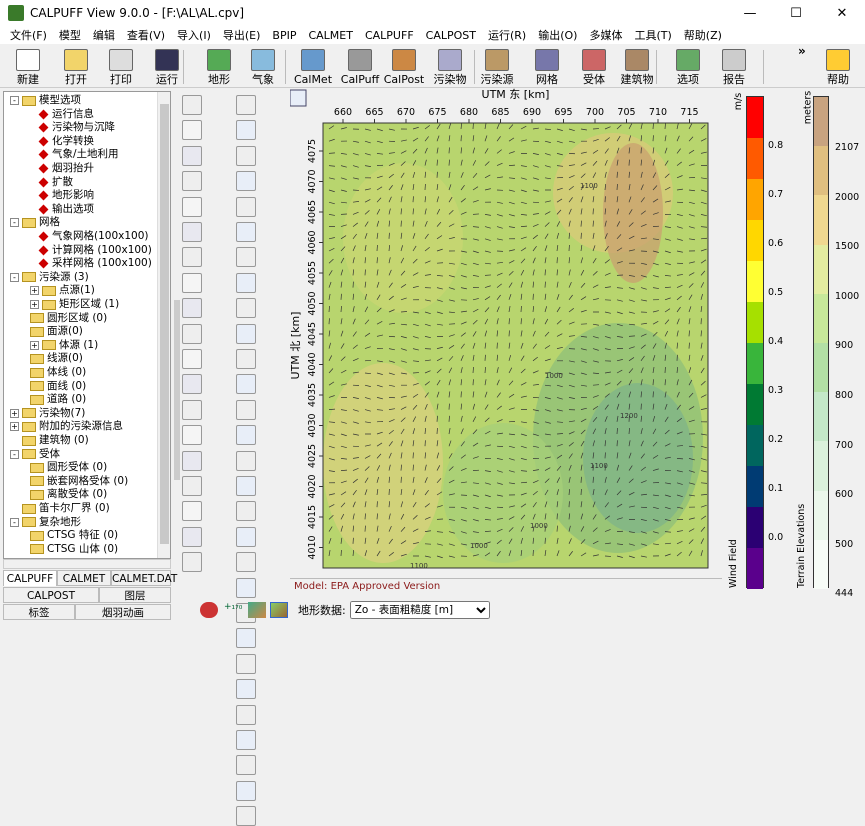 The height and width of the screenshot is (826, 865). Describe the element at coordinates (246, 105) in the screenshot. I see `pointer-icon` at that location.